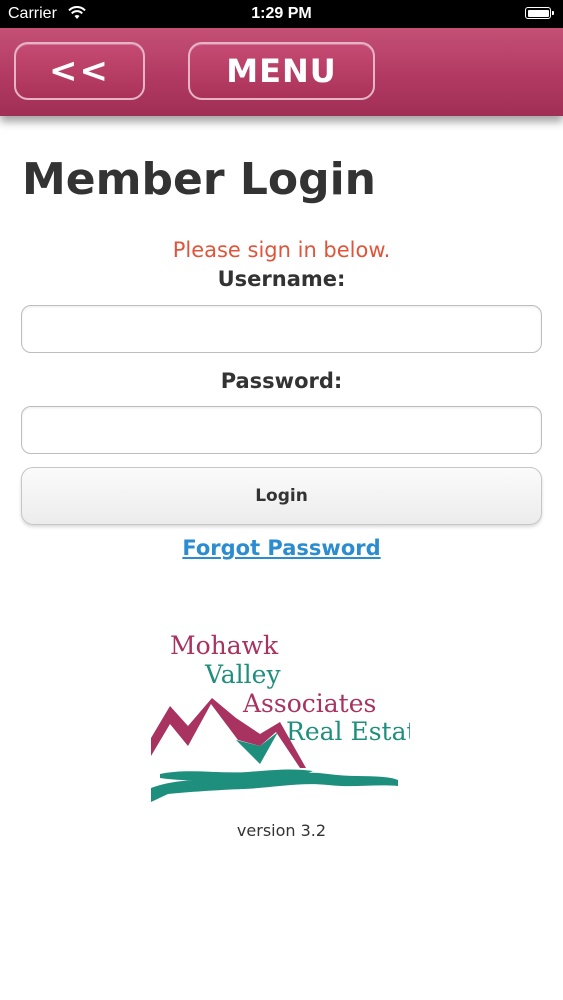 The width and height of the screenshot is (563, 1000). What do you see at coordinates (309, 703) in the screenshot?
I see `logo-line-associates: Associates` at bounding box center [309, 703].